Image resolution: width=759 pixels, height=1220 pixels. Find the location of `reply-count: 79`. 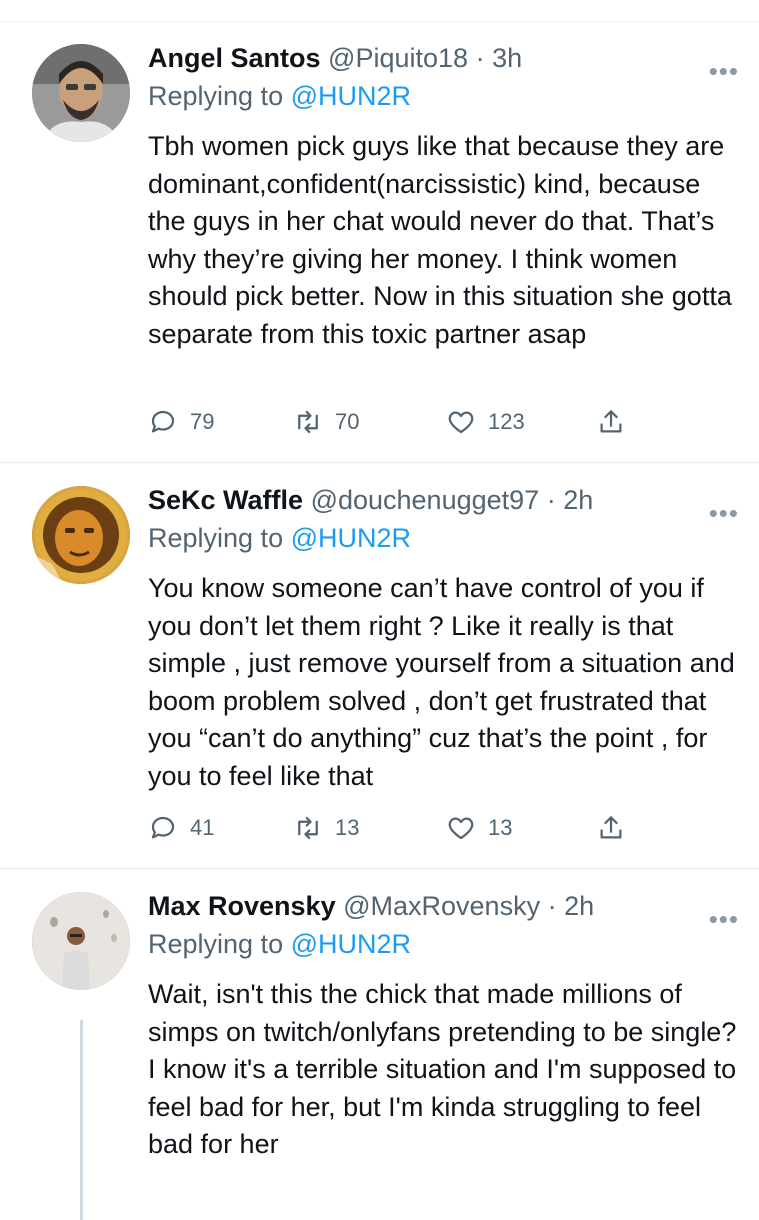

reply-count: 79 is located at coordinates (202, 421).